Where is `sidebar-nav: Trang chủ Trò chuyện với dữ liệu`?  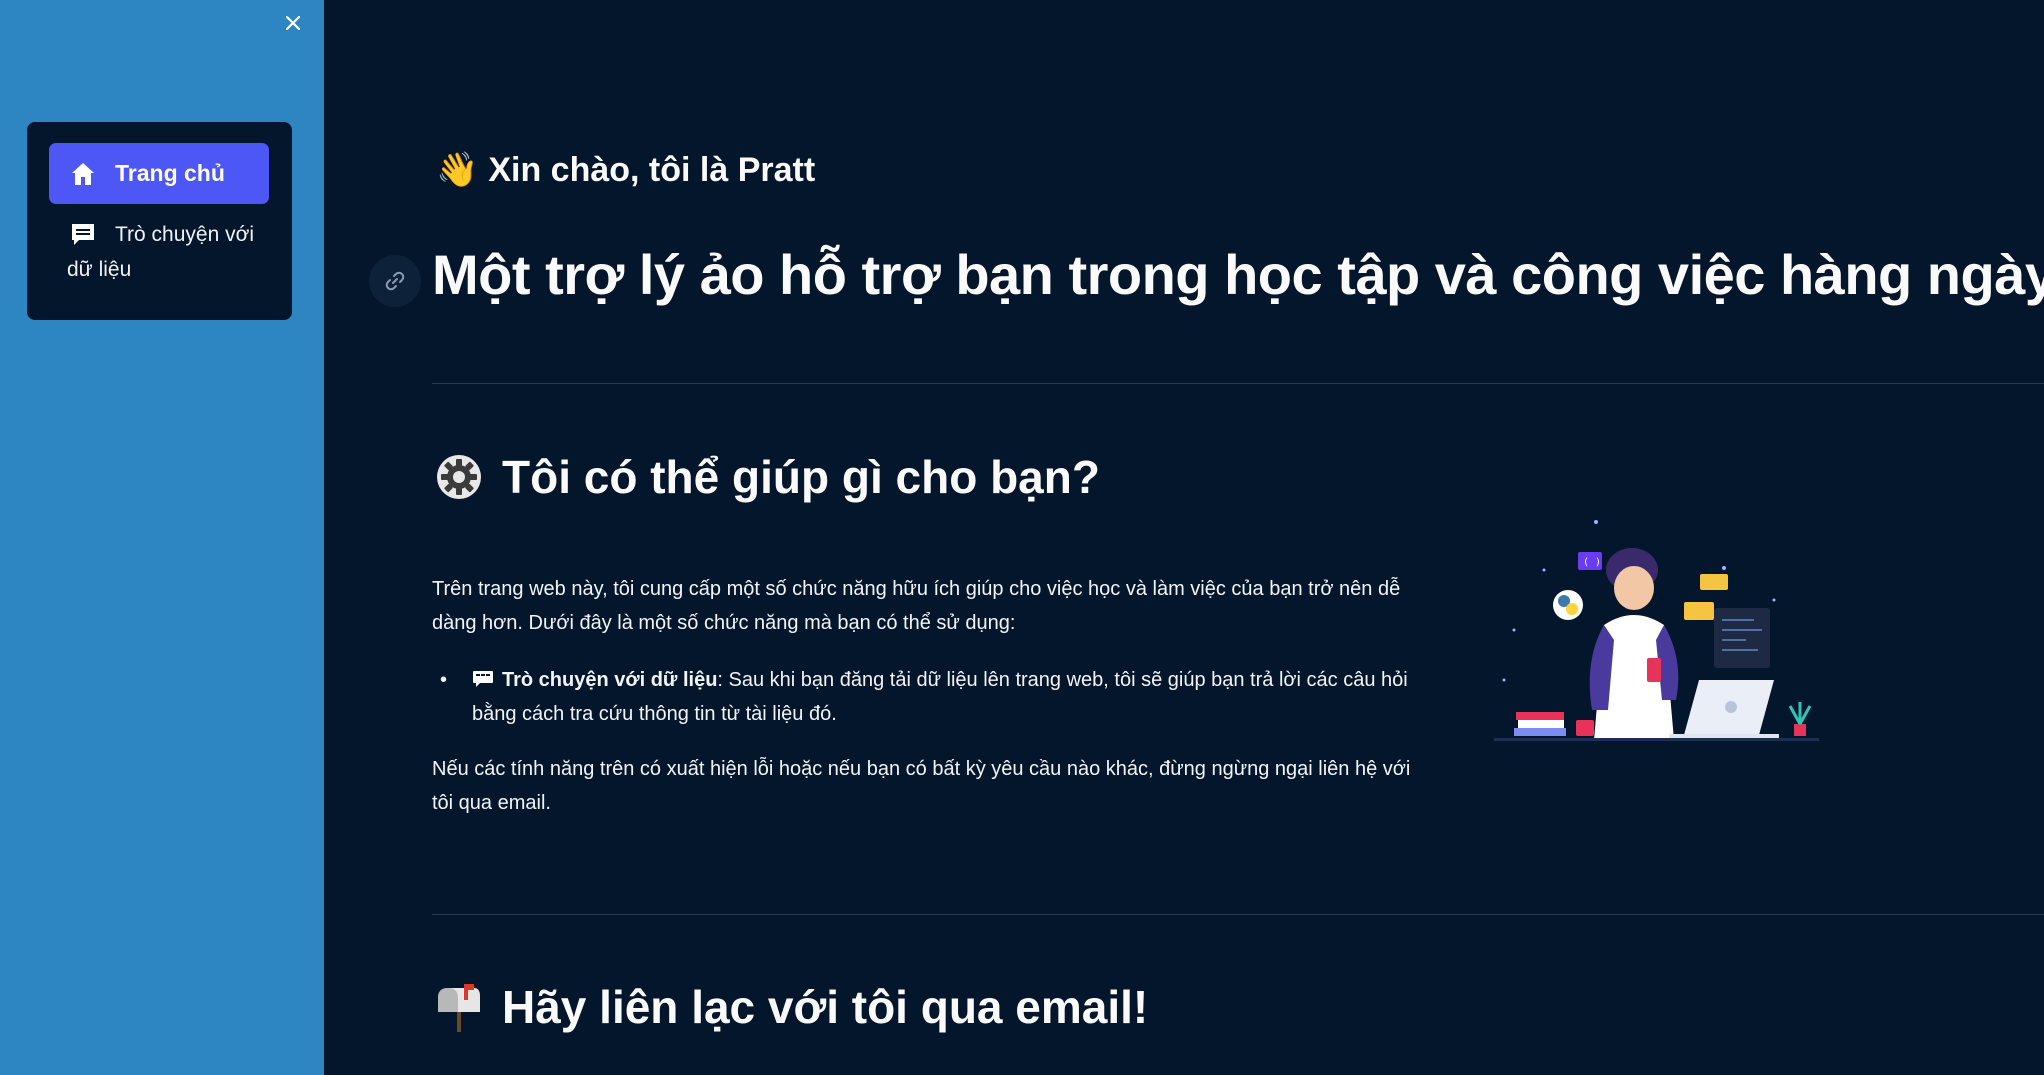 sidebar-nav: Trang chủ Trò chuyện với dữ liệu is located at coordinates (159, 221).